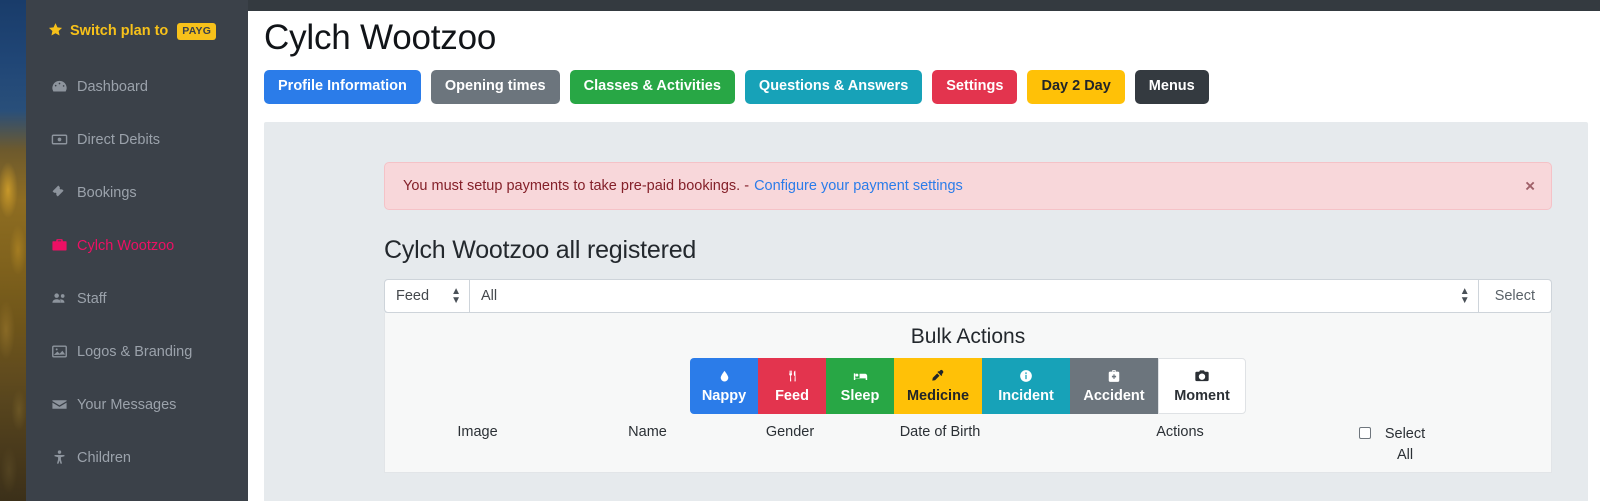 The height and width of the screenshot is (501, 1600). I want to click on column-header-name: Name, so click(647, 431).